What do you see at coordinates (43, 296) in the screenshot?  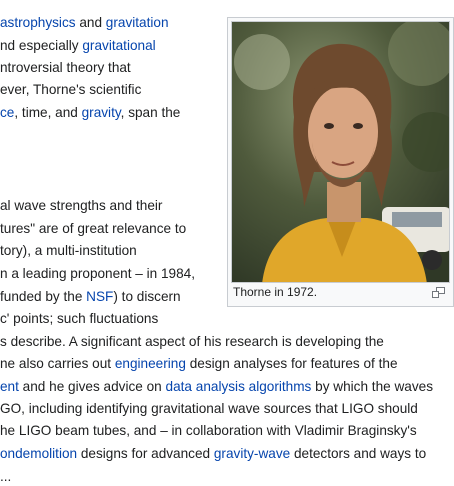 I see `text-run: funded by the` at bounding box center [43, 296].